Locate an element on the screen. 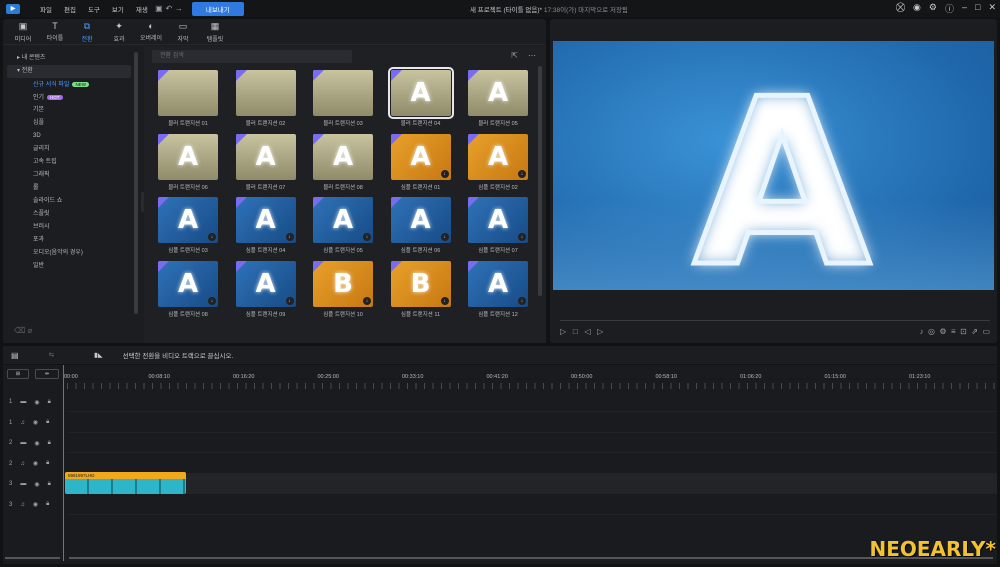 Image resolution: width=1000 pixels, height=567 pixels. menu-play: 재생 is located at coordinates (142, 9).